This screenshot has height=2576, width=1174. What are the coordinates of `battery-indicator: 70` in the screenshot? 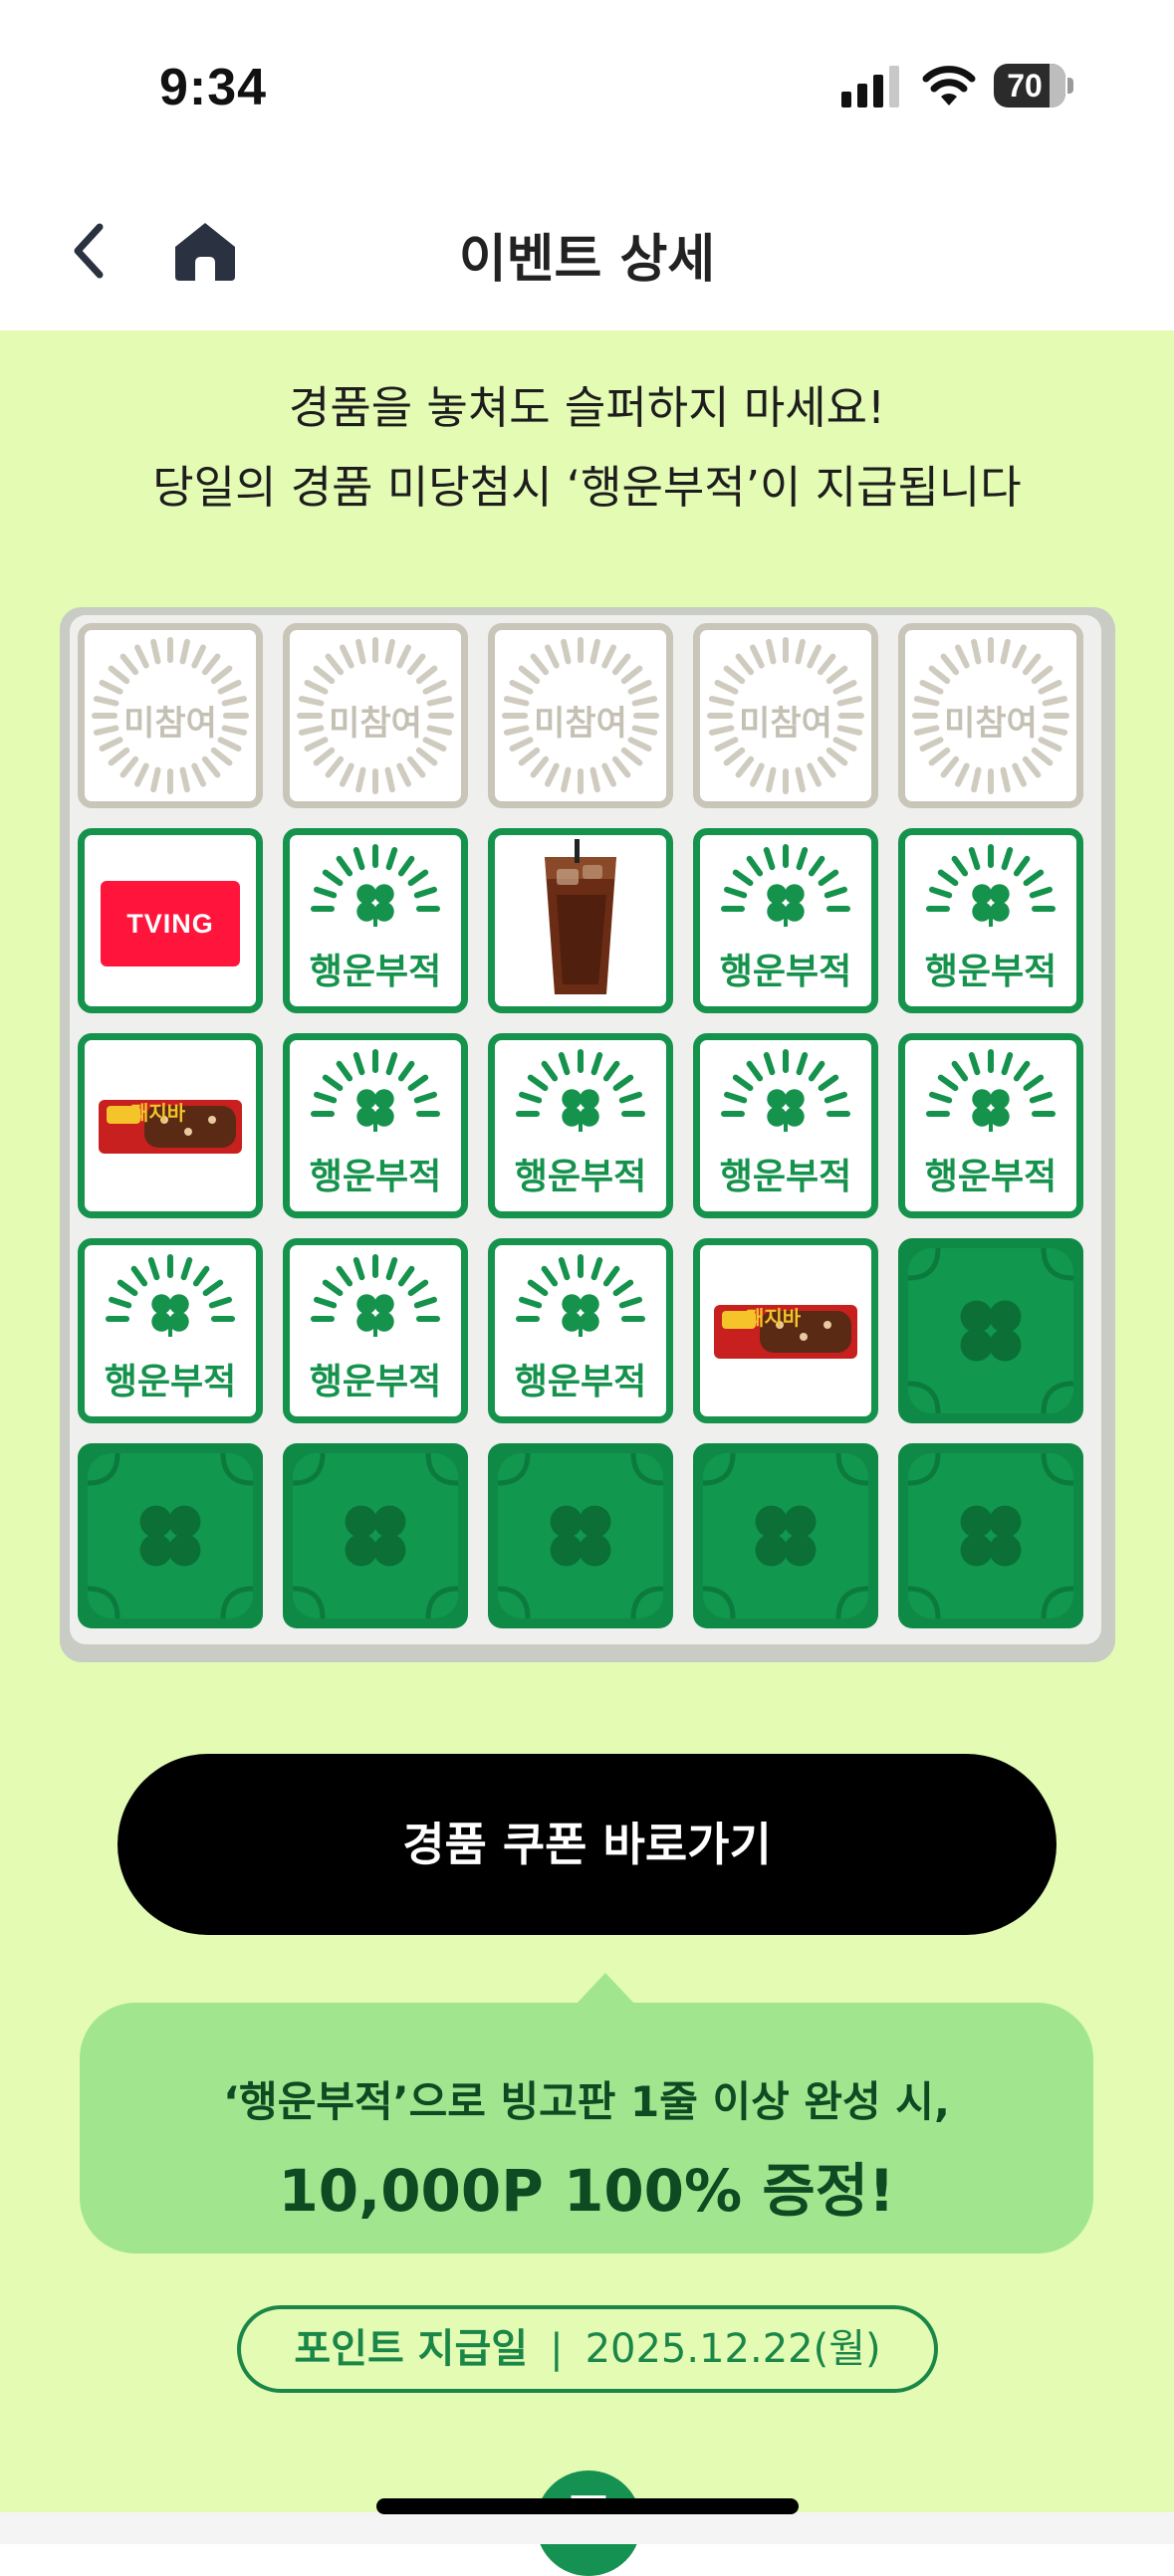 It's located at (1033, 85).